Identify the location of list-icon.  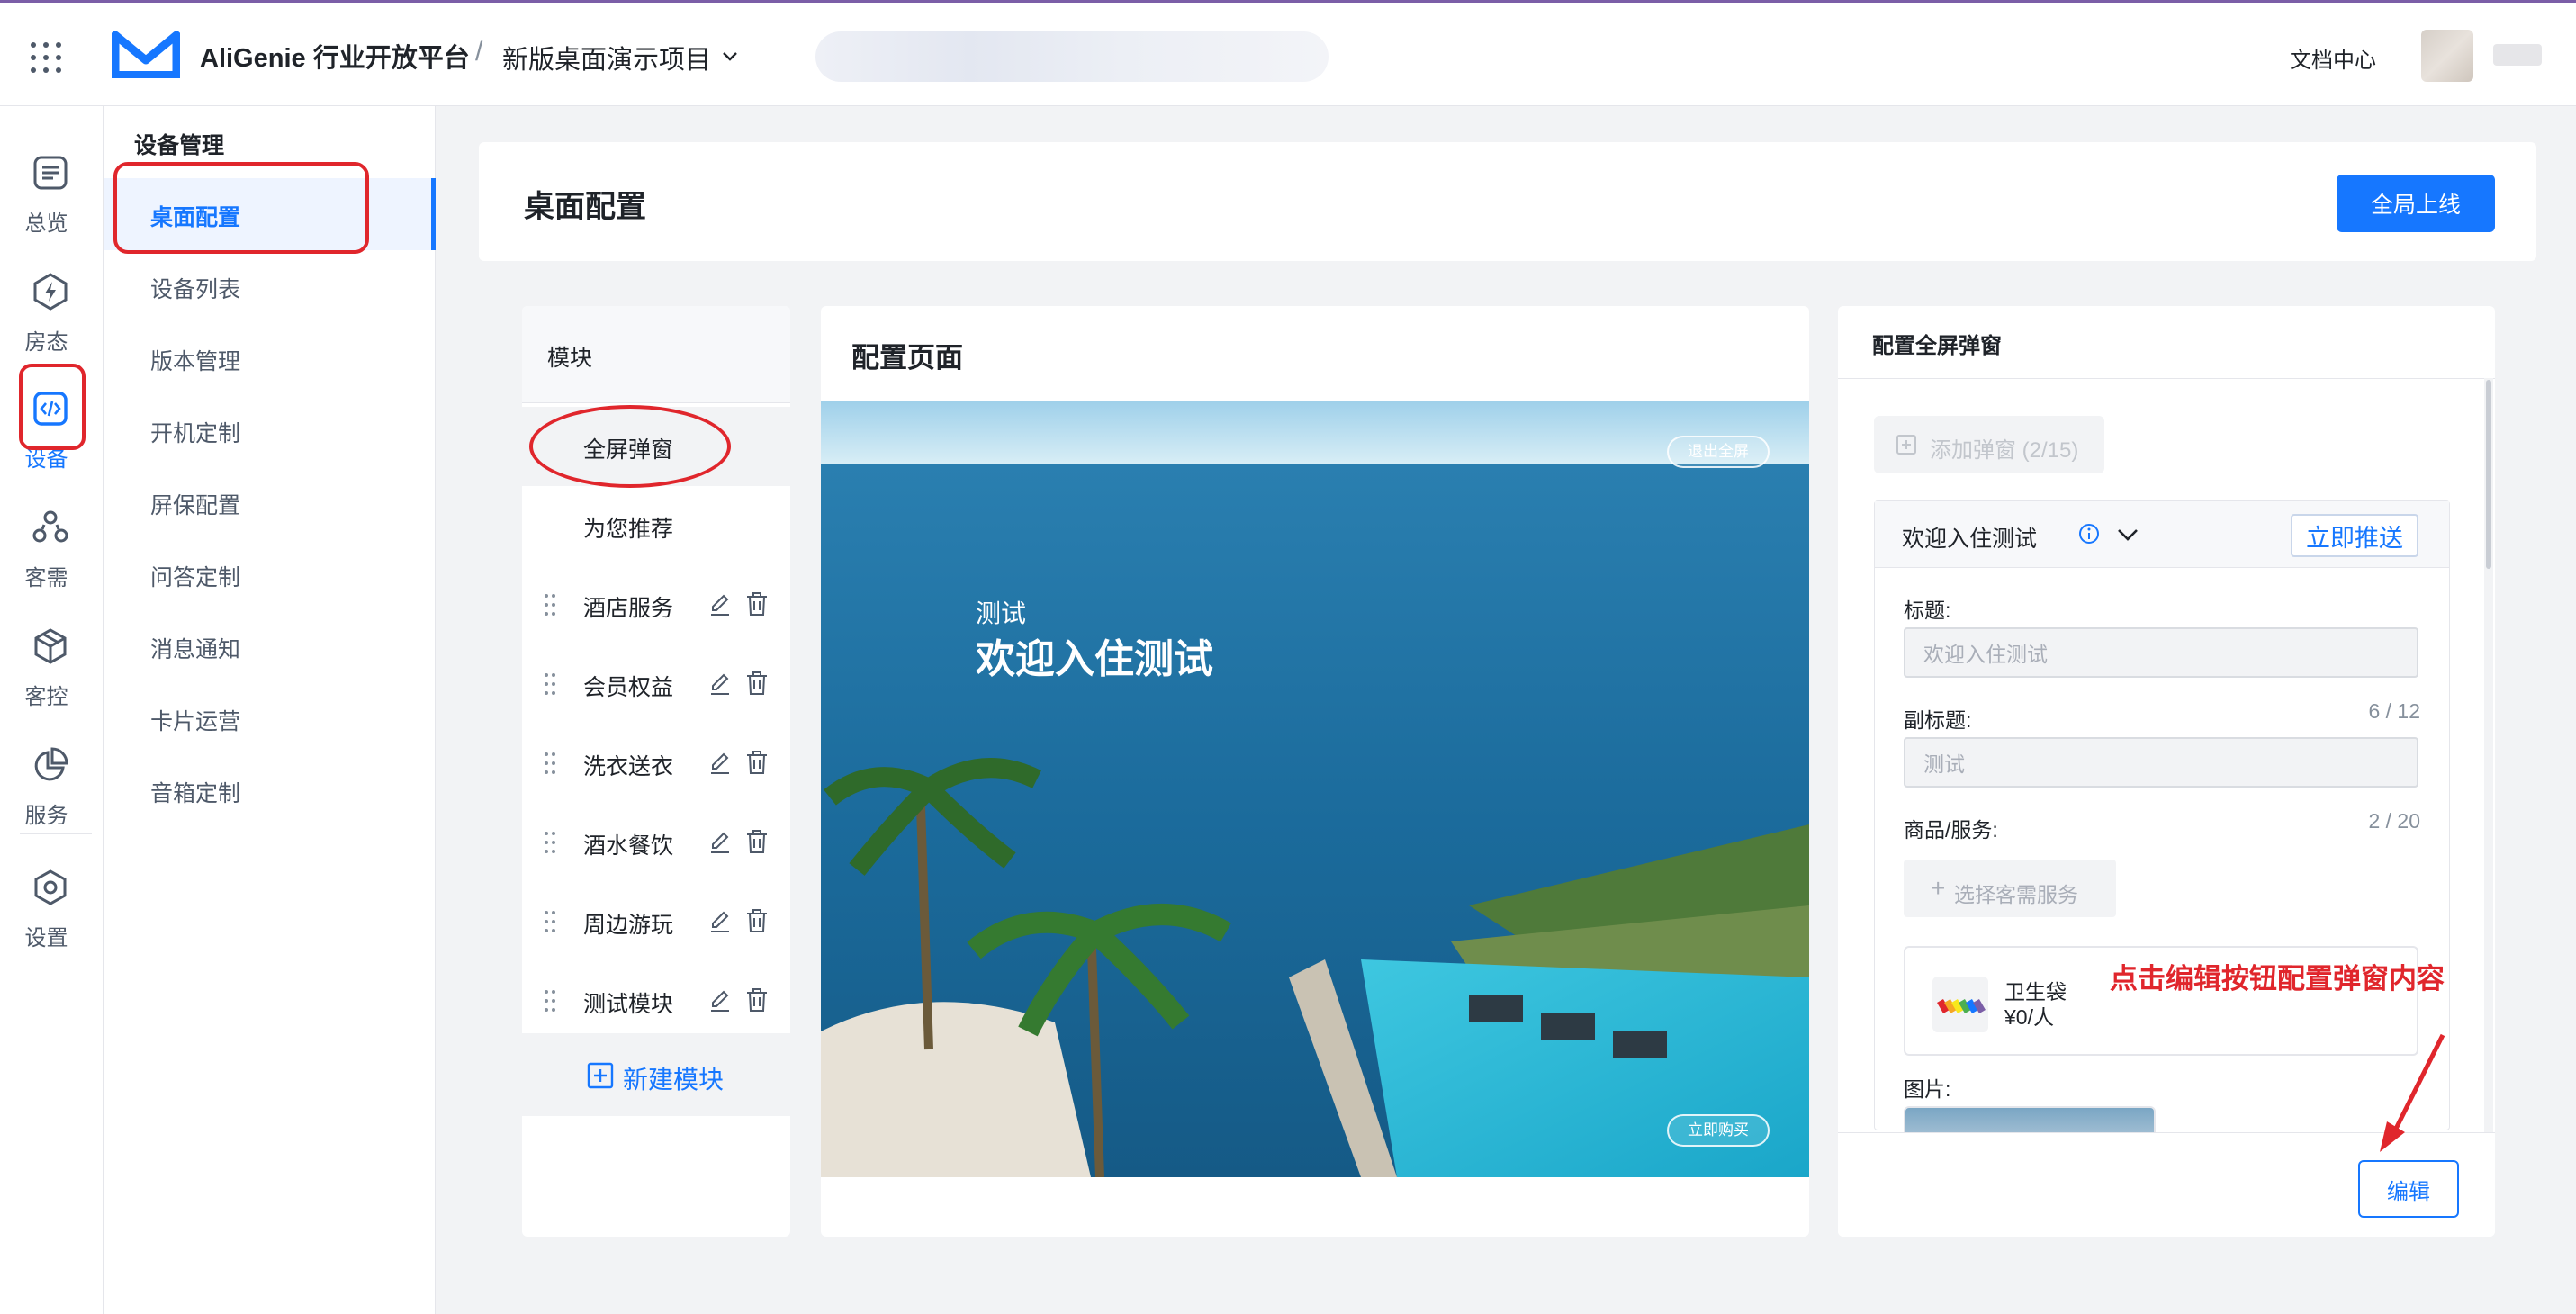
(50, 173).